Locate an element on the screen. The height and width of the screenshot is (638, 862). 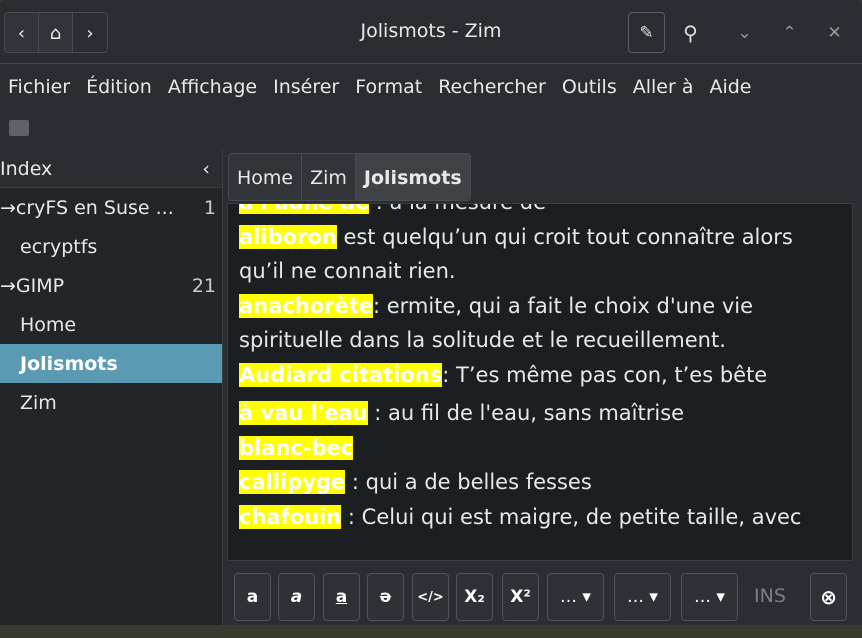
definition: qu’il ne connait rien. is located at coordinates (347, 271).